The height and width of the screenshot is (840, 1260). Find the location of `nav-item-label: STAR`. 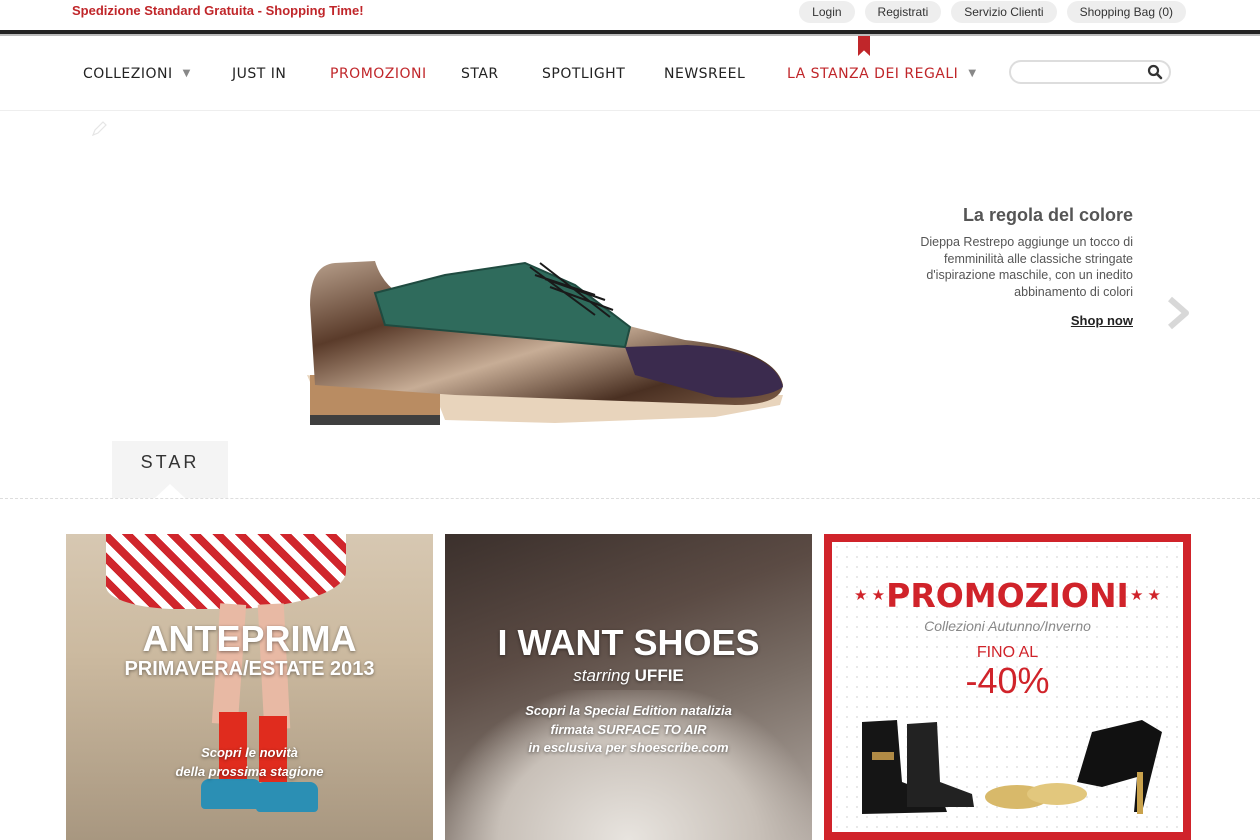

nav-item-label: STAR is located at coordinates (480, 74).